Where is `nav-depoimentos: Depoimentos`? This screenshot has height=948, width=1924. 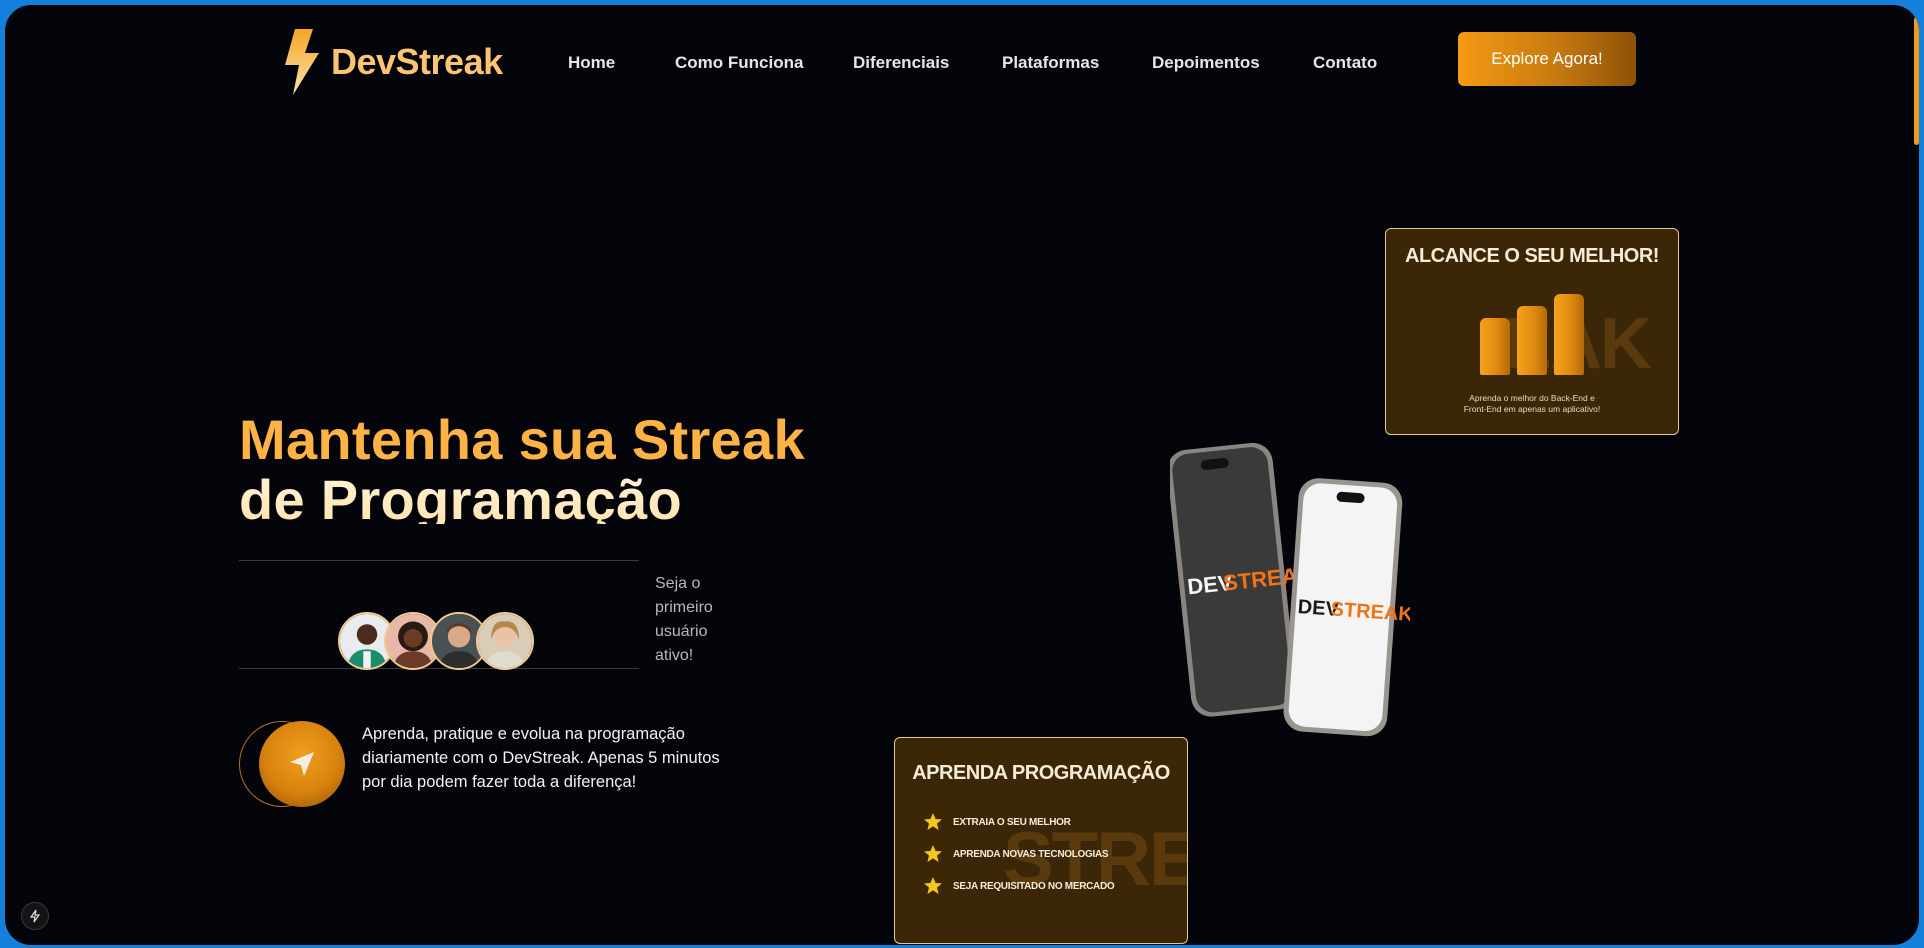
nav-depoimentos: Depoimentos is located at coordinates (1206, 63).